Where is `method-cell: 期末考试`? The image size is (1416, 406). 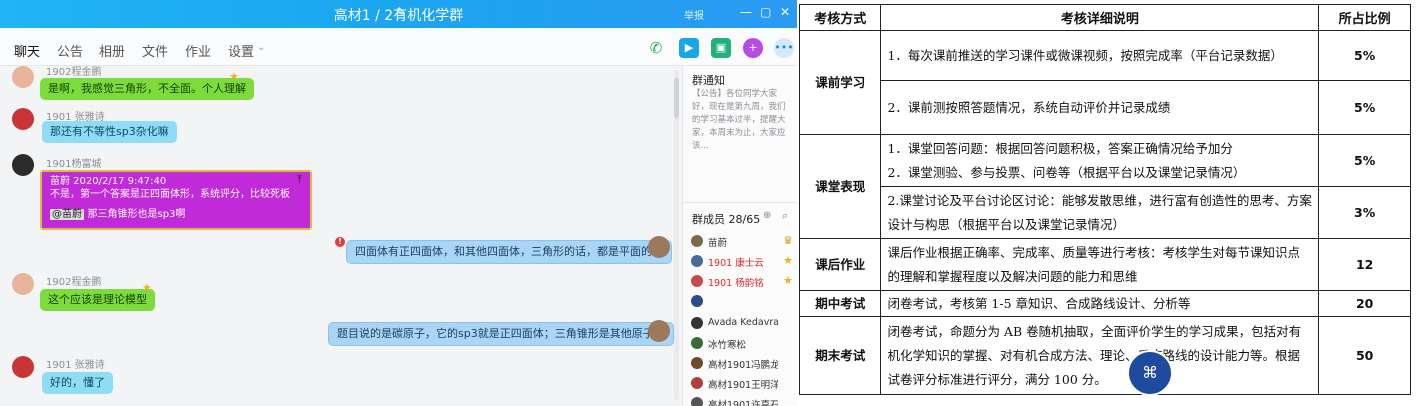 method-cell: 期末考试 is located at coordinates (840, 355).